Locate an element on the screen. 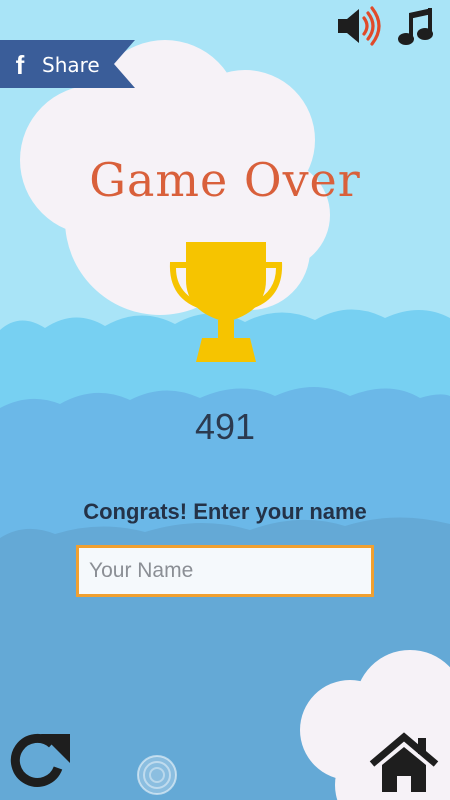  restart-button is located at coordinates (41, 761).